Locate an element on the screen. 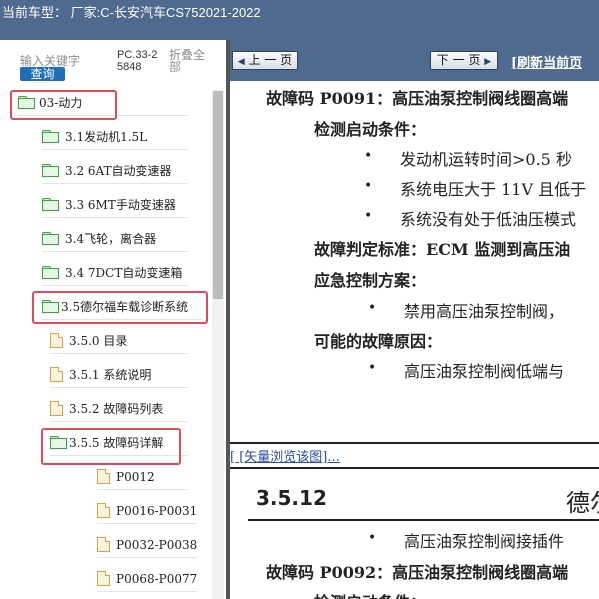 The height and width of the screenshot is (599, 599). title-bar: 当前车型： 厂家:C-长安汽车CS752021-2022 is located at coordinates (299, 20).